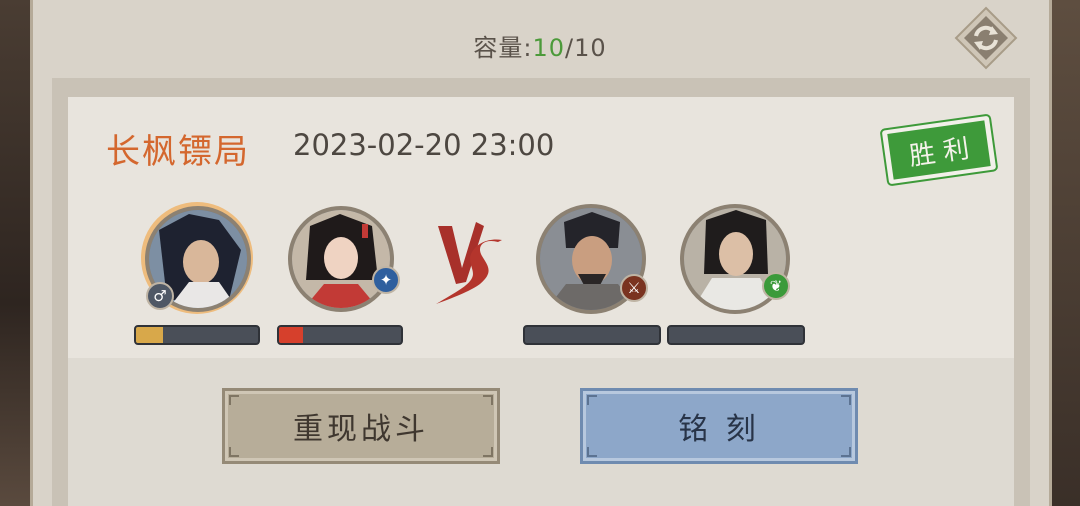 This screenshot has width=1080, height=506. I want to click on victory-stamp: 胜 利, so click(939, 150).